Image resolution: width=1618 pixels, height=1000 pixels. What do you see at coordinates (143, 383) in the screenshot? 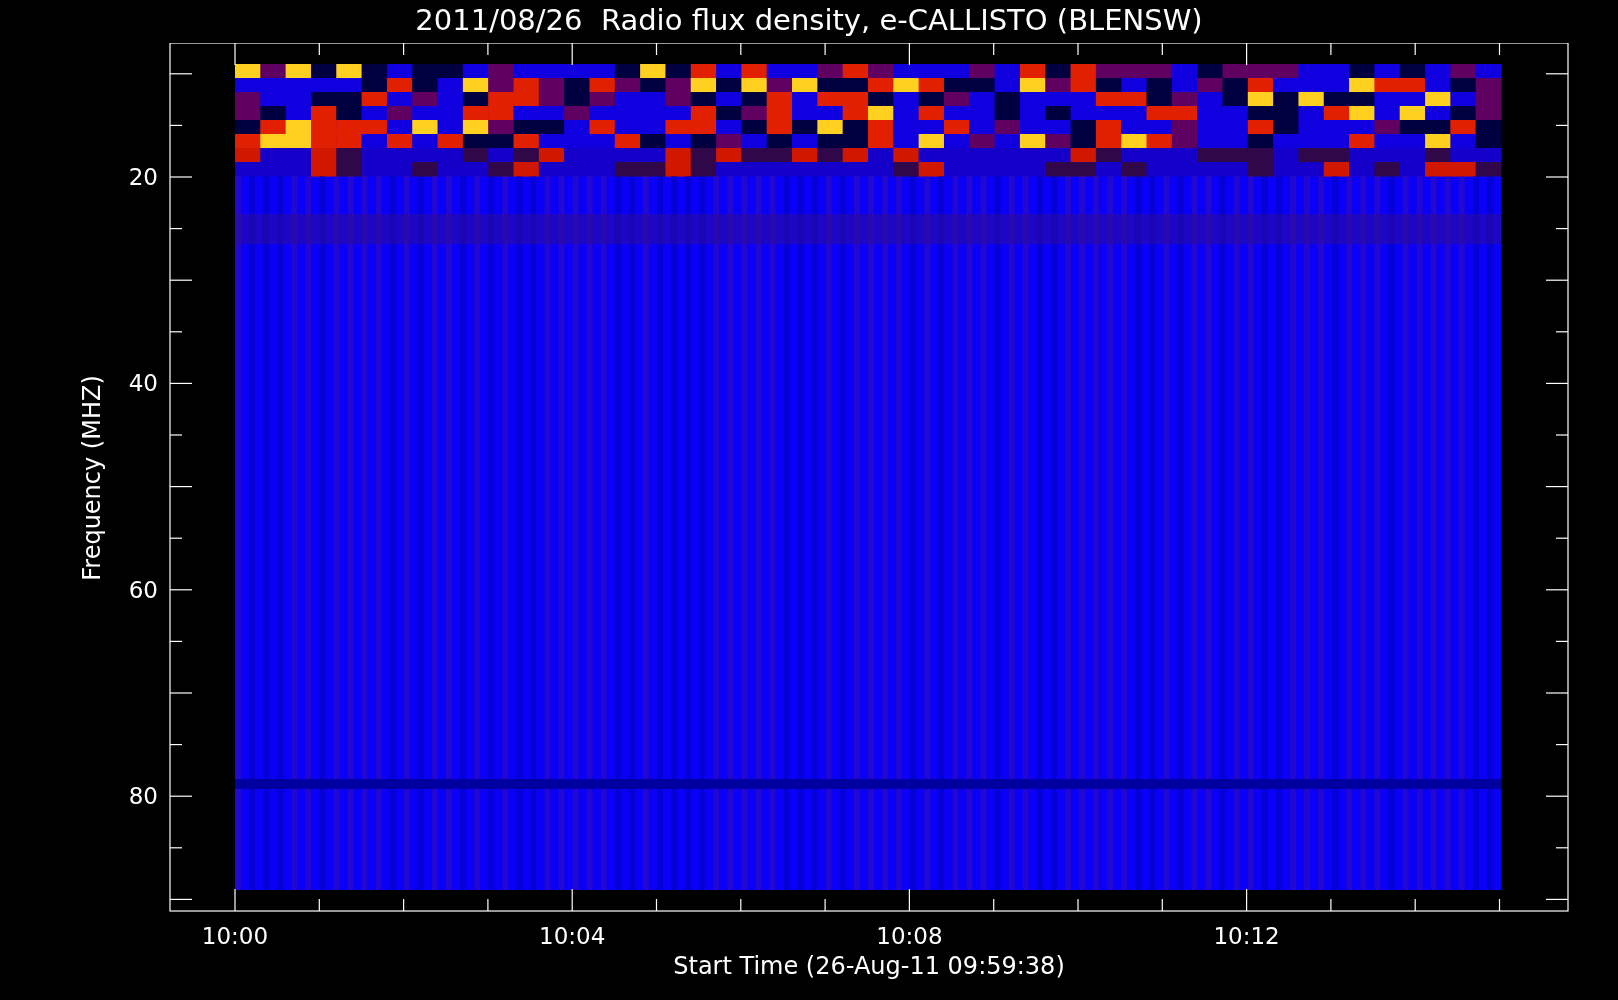
I see `y-tick-label: 40` at bounding box center [143, 383].